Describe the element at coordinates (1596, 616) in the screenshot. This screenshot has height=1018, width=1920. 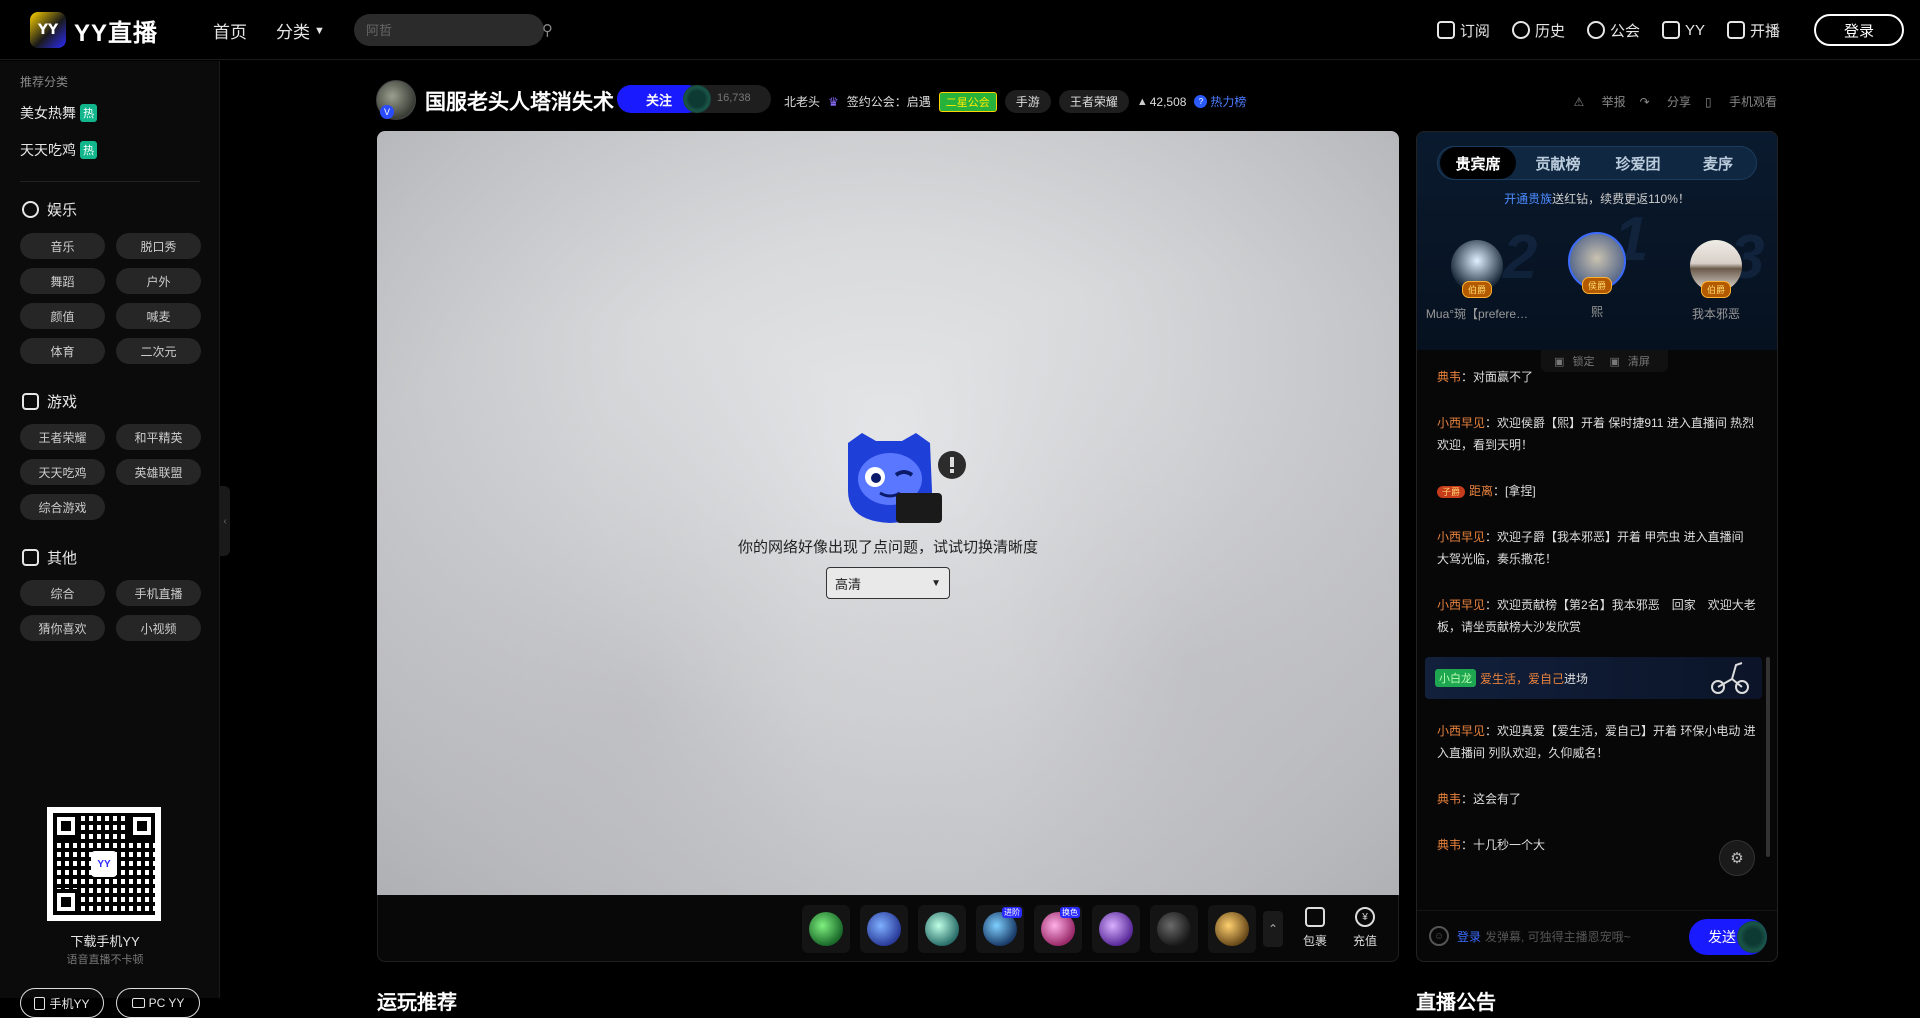
I see `chat-text: ：欢迎贡献榜【第2名】我本邪恶 回家 欢迎大老板，请坐贡献榜大沙发欣赏` at that location.